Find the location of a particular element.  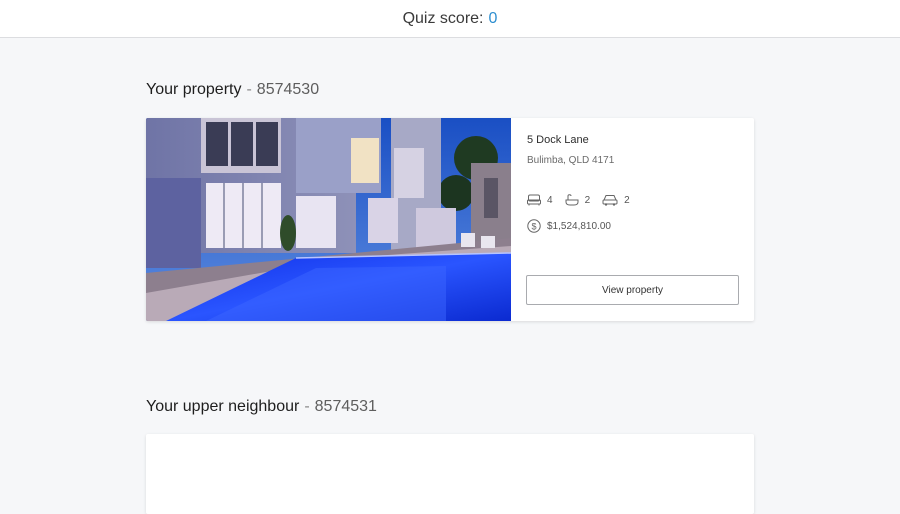

price-row: $ $1,524,810.00 is located at coordinates (569, 226).